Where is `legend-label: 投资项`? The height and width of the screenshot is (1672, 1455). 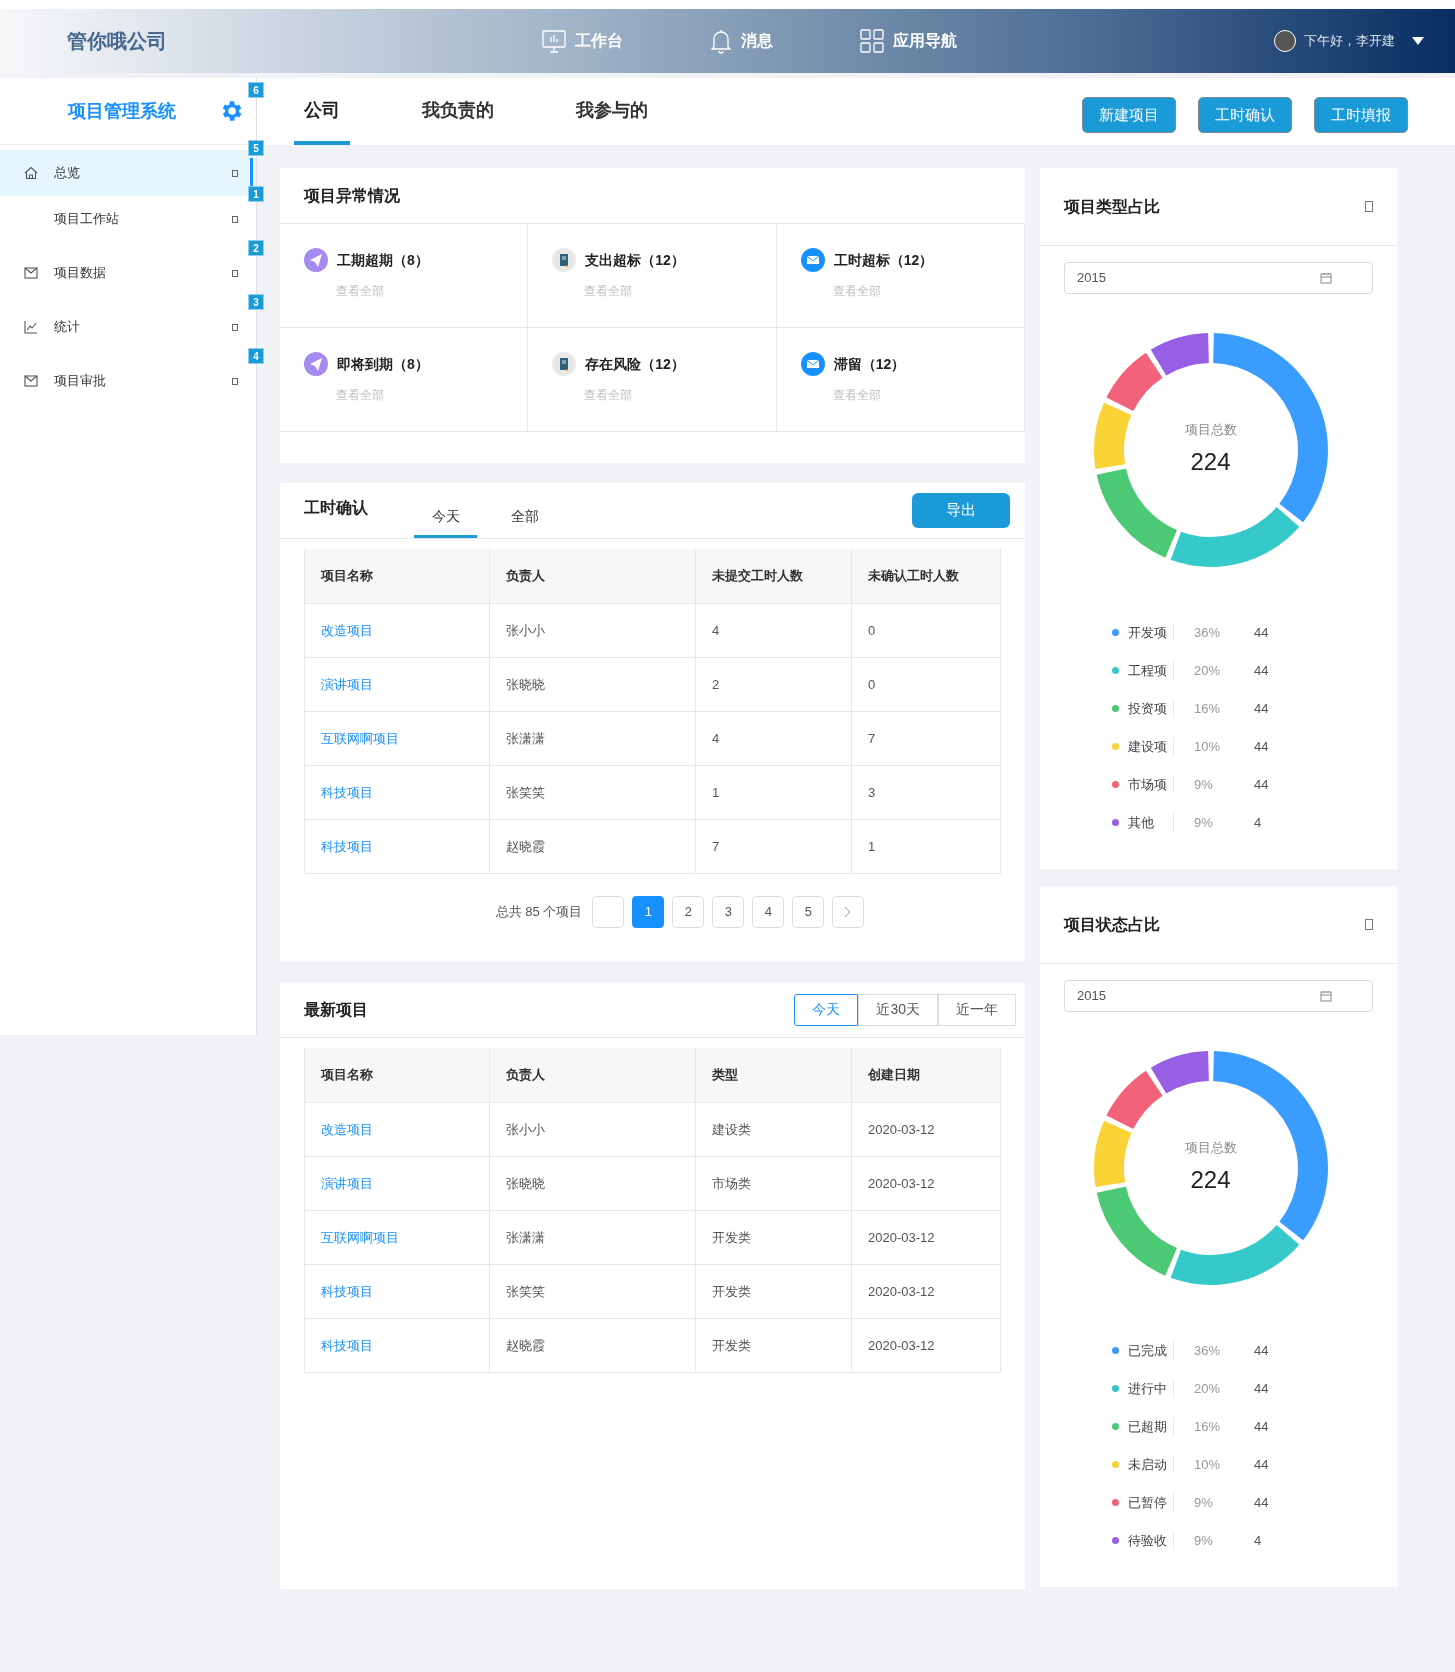 legend-label: 投资项 is located at coordinates (1151, 708).